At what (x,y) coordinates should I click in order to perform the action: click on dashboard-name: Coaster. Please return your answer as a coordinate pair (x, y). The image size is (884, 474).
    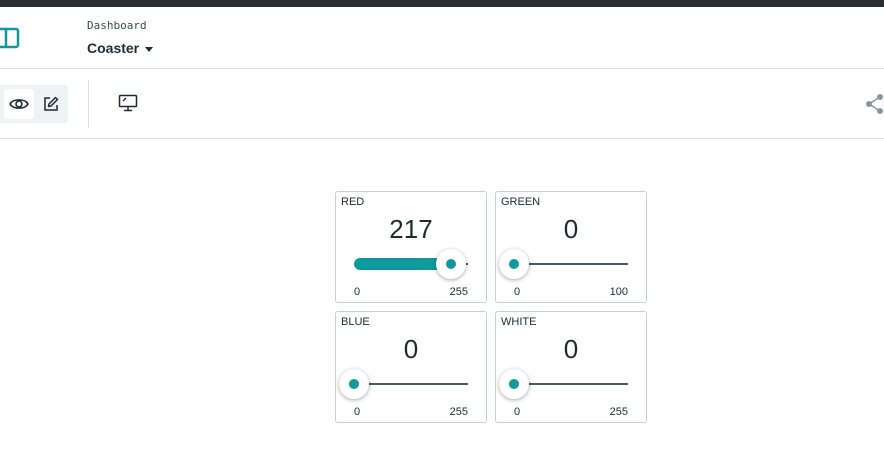
    Looking at the image, I should click on (113, 48).